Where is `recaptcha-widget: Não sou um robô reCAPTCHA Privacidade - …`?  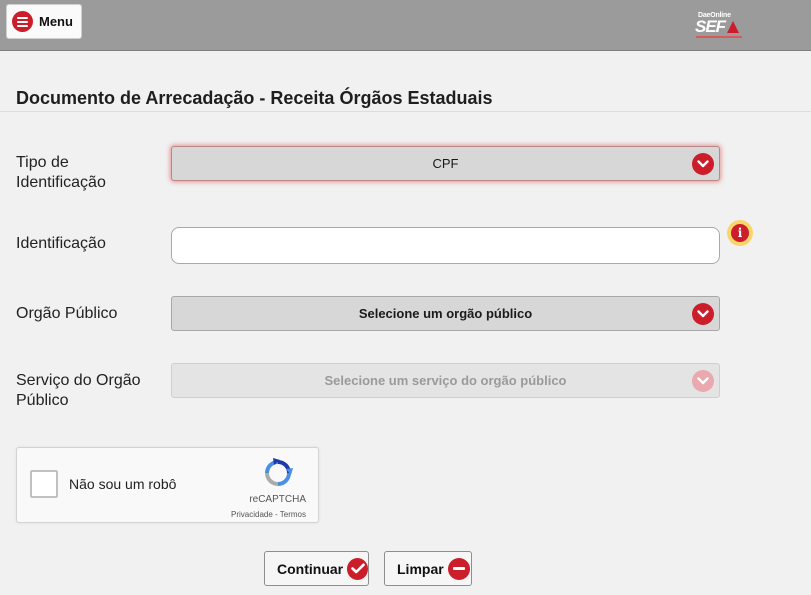
recaptcha-widget: Não sou um robô reCAPTCHA Privacidade - … is located at coordinates (167, 485).